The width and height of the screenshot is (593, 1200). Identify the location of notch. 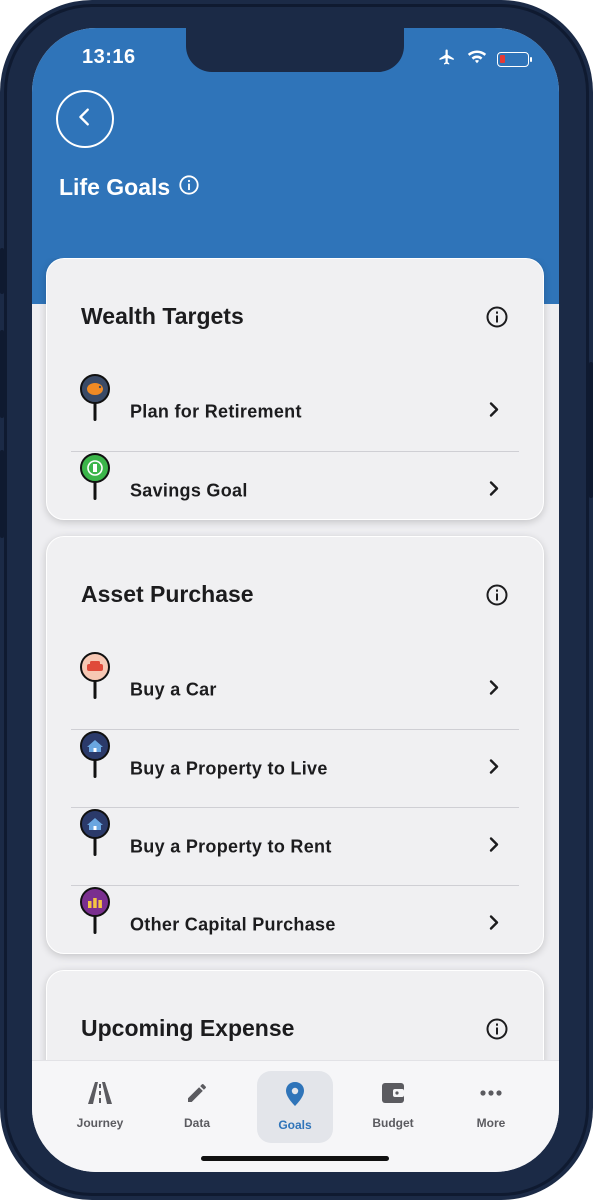
(295, 50).